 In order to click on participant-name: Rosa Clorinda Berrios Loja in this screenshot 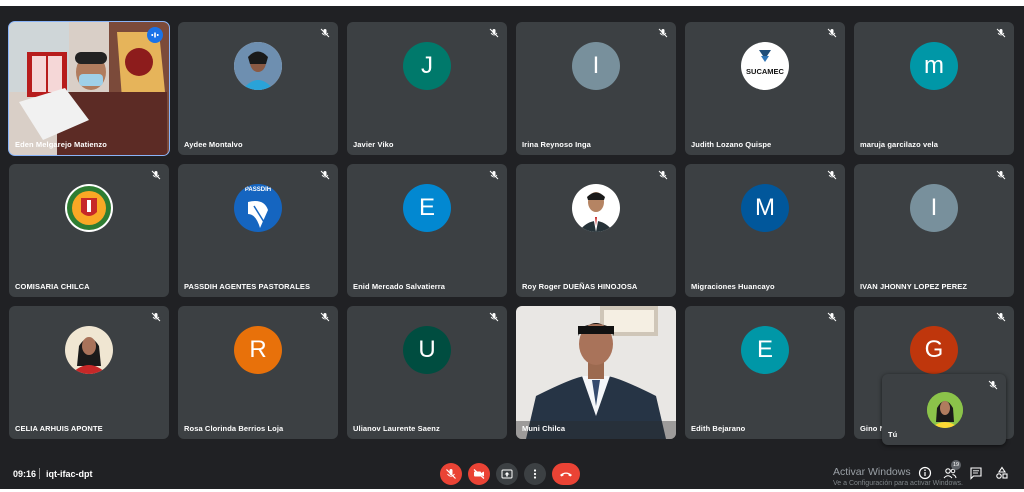, I will do `click(234, 428)`.